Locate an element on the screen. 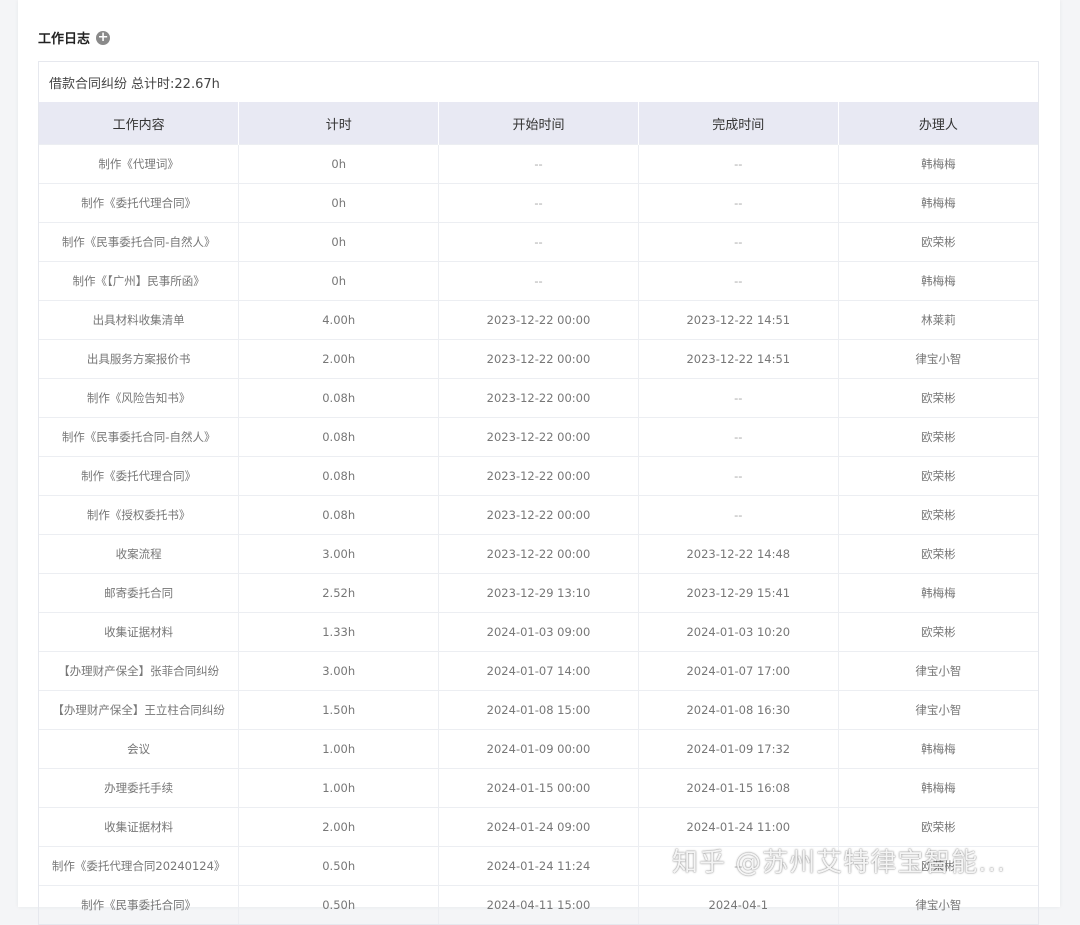 The width and height of the screenshot is (1080, 925). cell-start-time: 2024-01-07 14:00 is located at coordinates (538, 671).